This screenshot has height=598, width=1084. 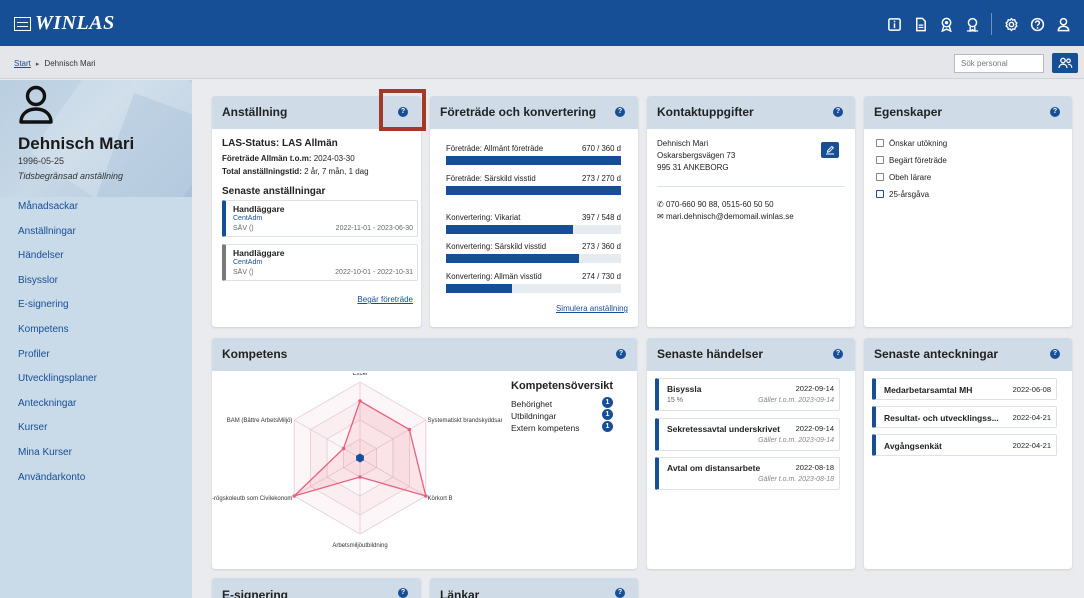 I want to click on konvertering-row-label: Konvertering: Allmän visstid, so click(x=494, y=276).